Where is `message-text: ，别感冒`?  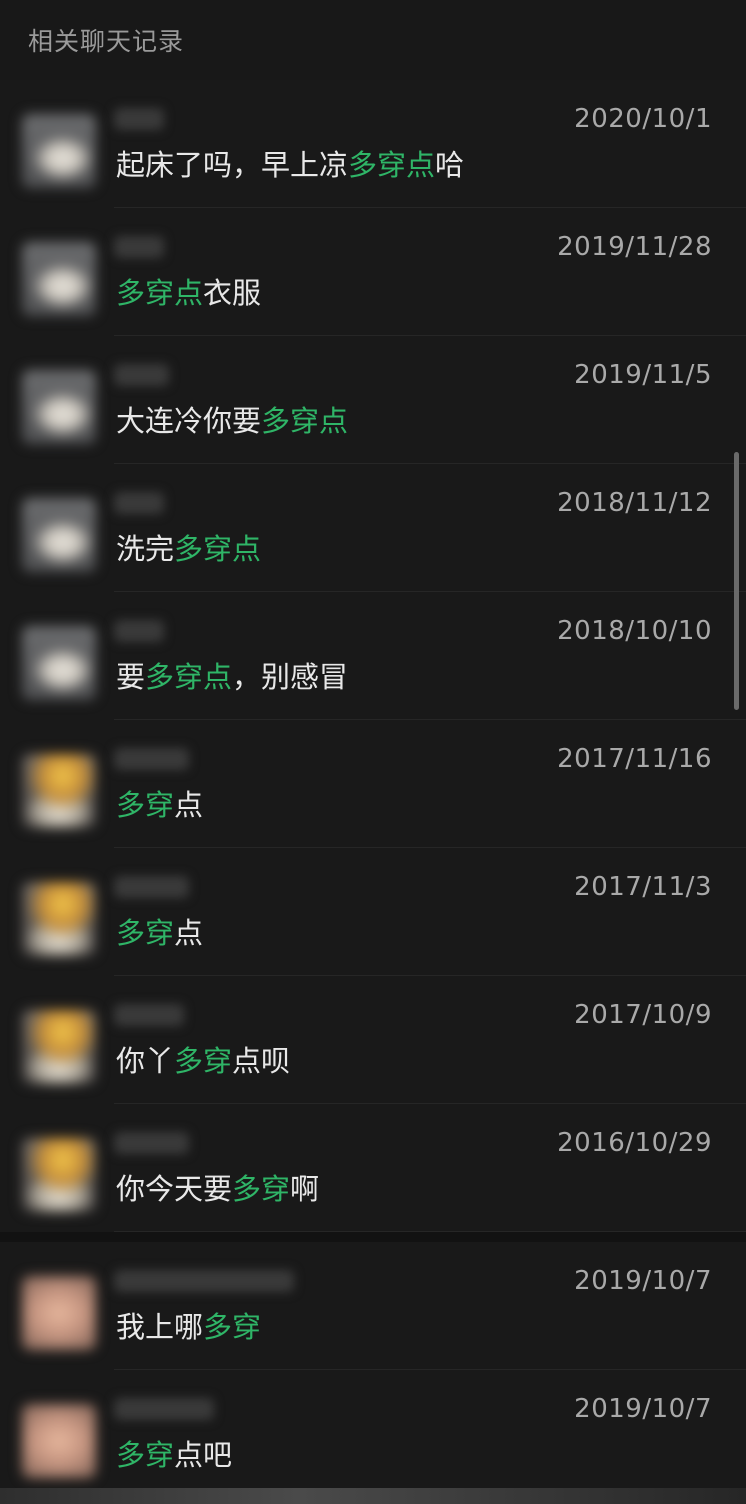
message-text: ，别感冒 is located at coordinates (290, 677).